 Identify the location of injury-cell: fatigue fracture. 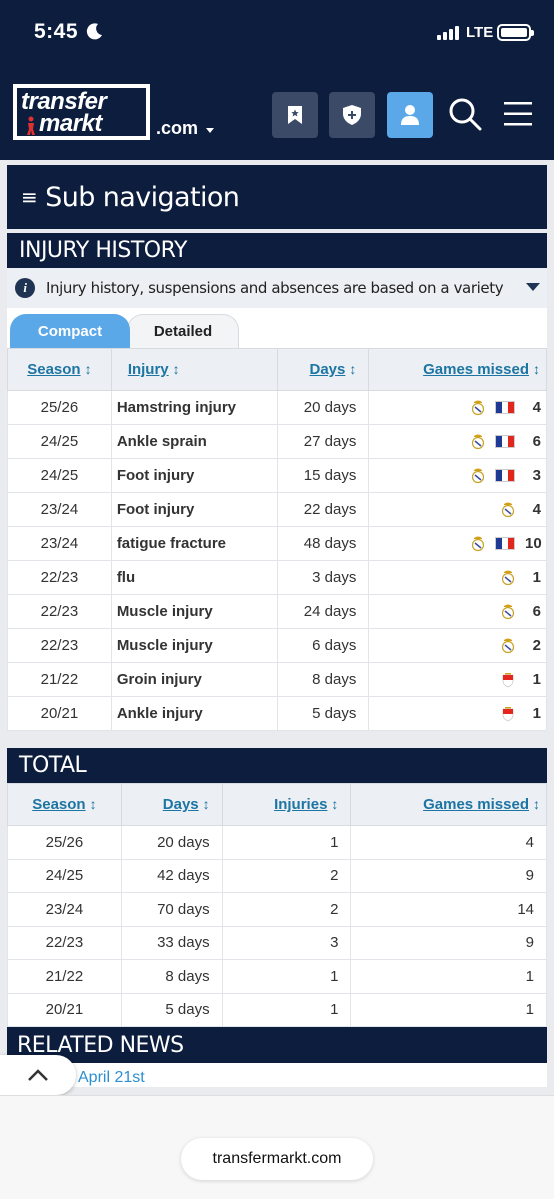
(194, 543).